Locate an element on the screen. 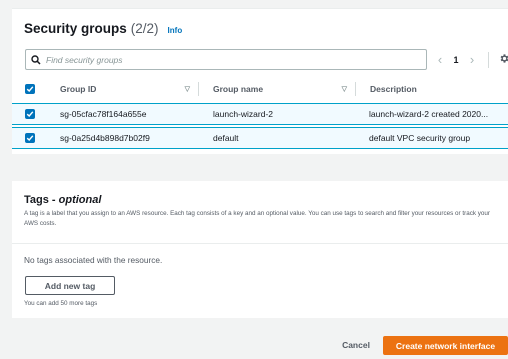 Image resolution: width=508 pixels, height=359 pixels. info-link: Info is located at coordinates (175, 30).